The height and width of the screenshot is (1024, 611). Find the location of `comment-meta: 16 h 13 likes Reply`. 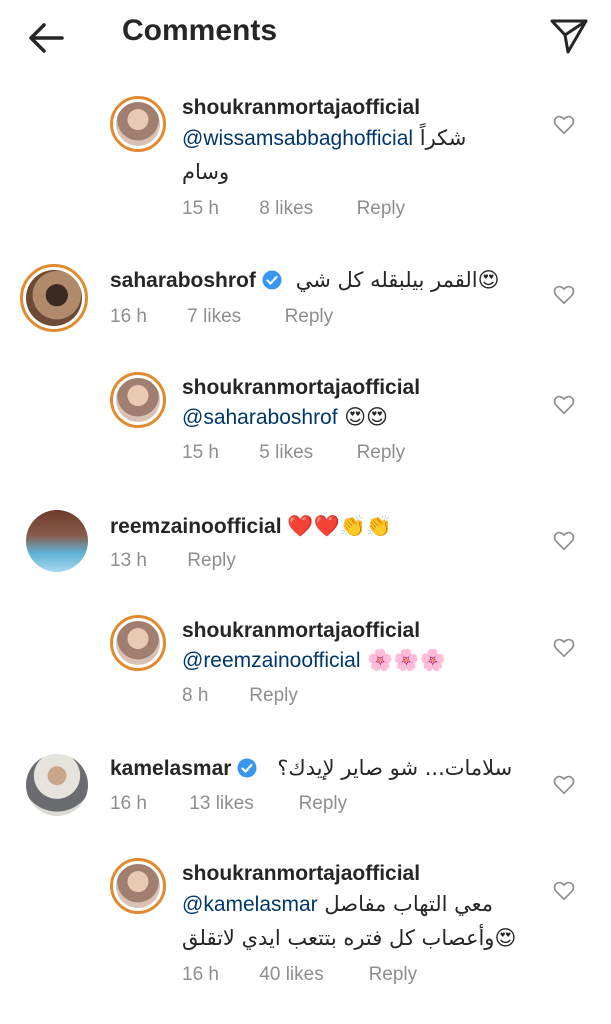

comment-meta: 16 h 13 likes Reply is located at coordinates (228, 804).